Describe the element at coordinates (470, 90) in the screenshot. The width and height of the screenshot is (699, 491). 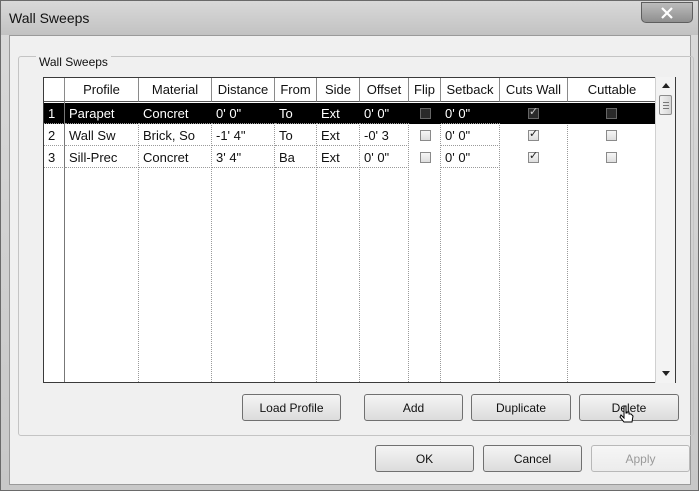
I see `header-setback: Setback` at that location.